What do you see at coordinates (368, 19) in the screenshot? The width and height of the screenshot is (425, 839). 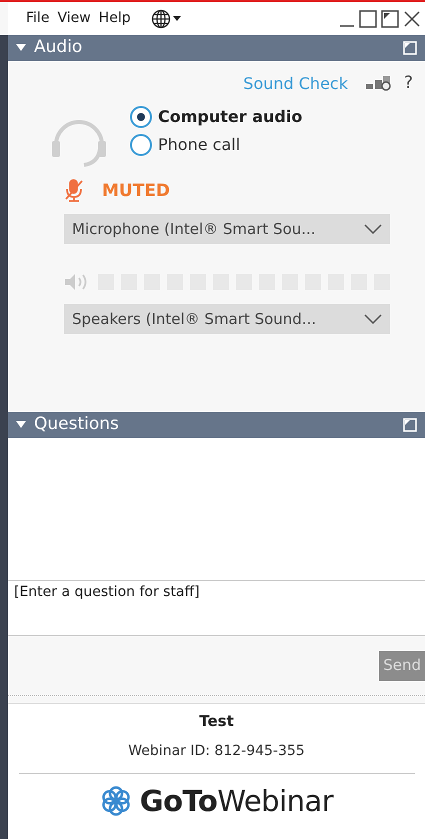 I see `maximize-icon` at bounding box center [368, 19].